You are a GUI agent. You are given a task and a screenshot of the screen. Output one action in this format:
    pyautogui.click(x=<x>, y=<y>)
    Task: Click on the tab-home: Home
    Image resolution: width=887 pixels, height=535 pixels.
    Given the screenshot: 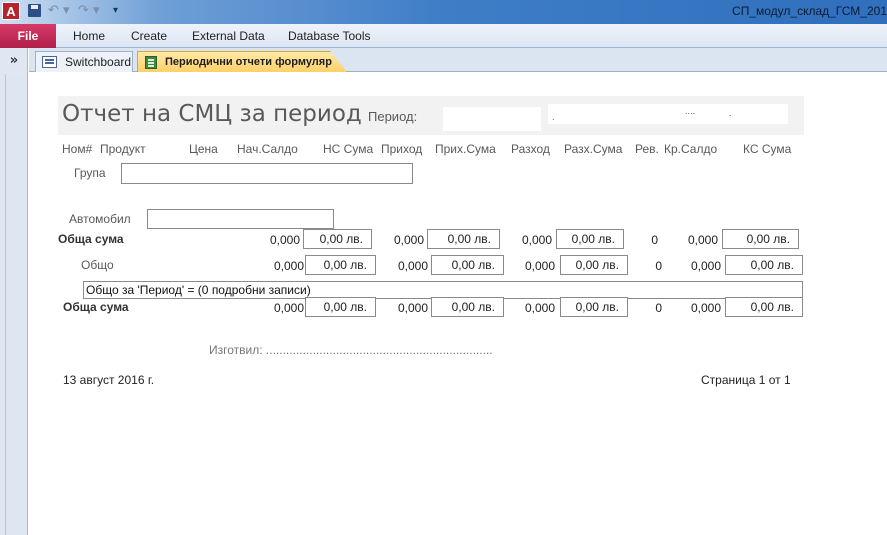 What is the action you would take?
    pyautogui.click(x=89, y=36)
    